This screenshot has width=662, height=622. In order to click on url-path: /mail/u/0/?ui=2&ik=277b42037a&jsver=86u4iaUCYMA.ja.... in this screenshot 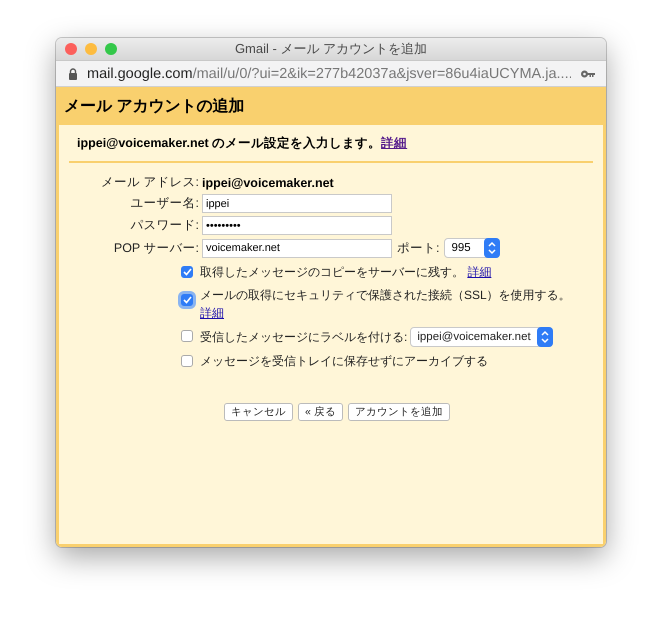, I will do `click(381, 74)`.